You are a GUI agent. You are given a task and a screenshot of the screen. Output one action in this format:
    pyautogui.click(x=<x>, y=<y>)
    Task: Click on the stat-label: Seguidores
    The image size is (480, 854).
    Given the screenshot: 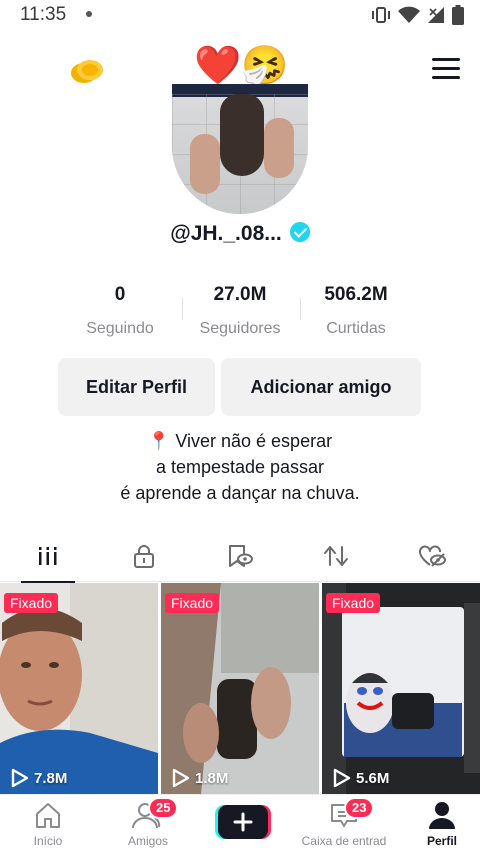 What is the action you would take?
    pyautogui.click(x=240, y=328)
    